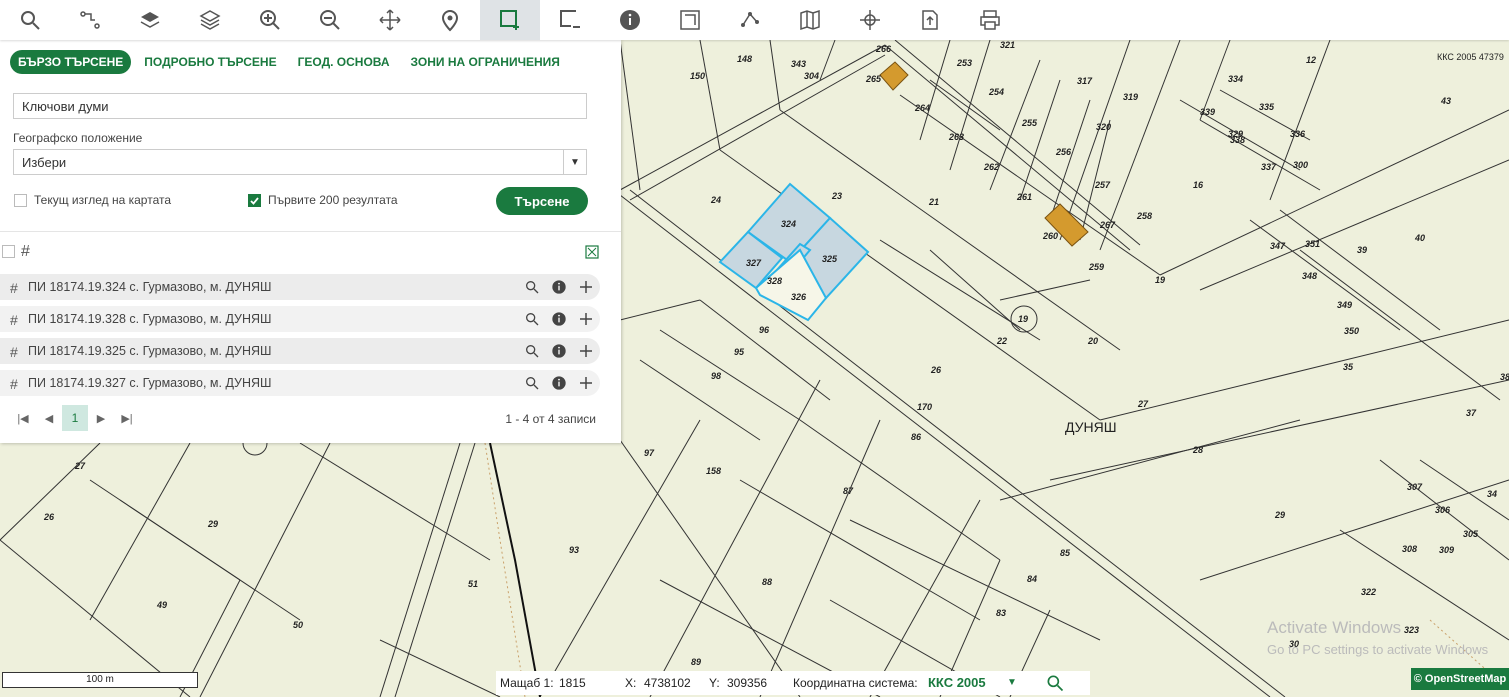  I want to click on zoom-out-icon, so click(330, 20).